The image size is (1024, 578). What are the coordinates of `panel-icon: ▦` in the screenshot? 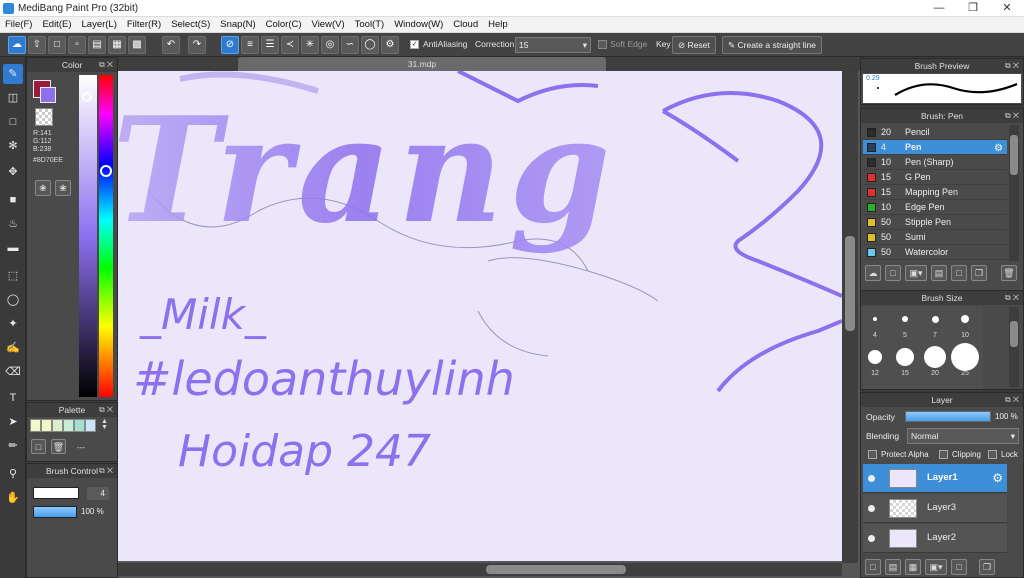 It's located at (117, 45).